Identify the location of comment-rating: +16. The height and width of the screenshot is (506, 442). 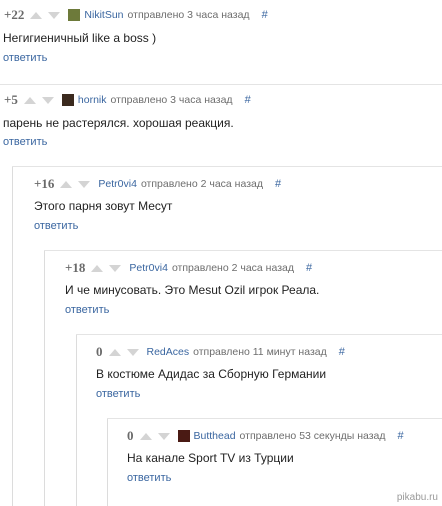
(44, 183).